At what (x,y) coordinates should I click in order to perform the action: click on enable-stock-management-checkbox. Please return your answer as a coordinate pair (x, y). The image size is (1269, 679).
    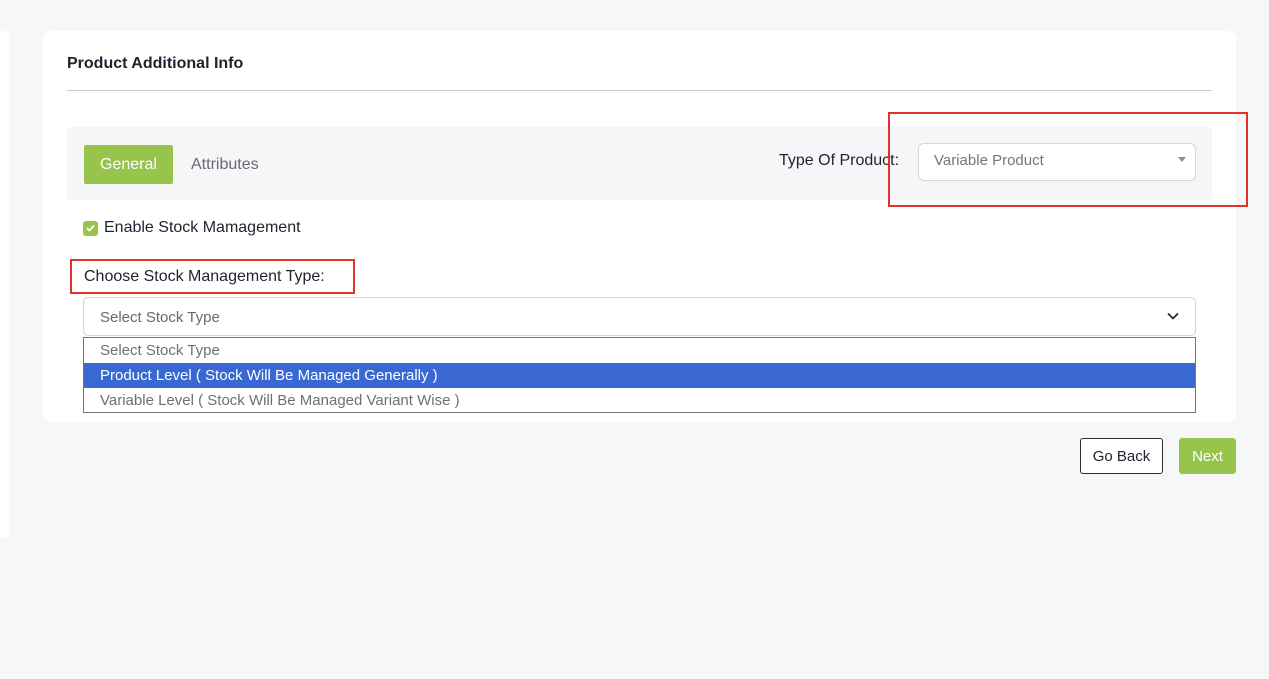
    Looking at the image, I should click on (90, 228).